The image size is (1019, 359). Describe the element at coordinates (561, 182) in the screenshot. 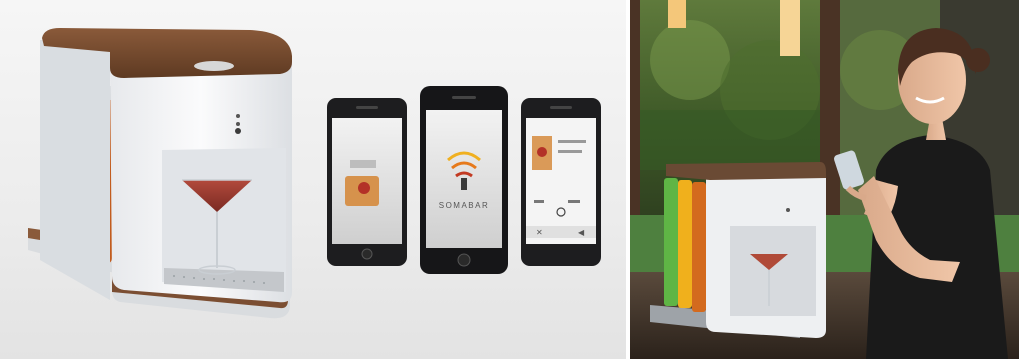

I see `phone-menu-screen: ✕ ◀` at that location.